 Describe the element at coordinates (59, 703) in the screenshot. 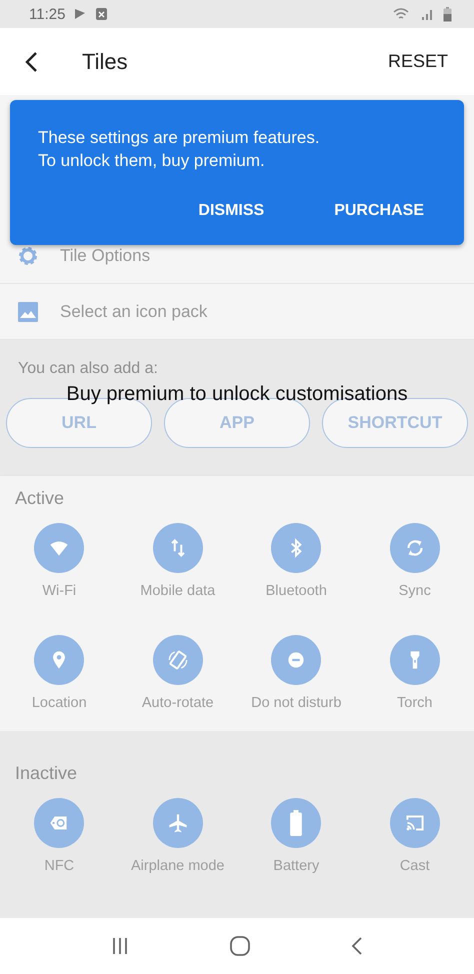

I see `tile-label: Location` at that location.